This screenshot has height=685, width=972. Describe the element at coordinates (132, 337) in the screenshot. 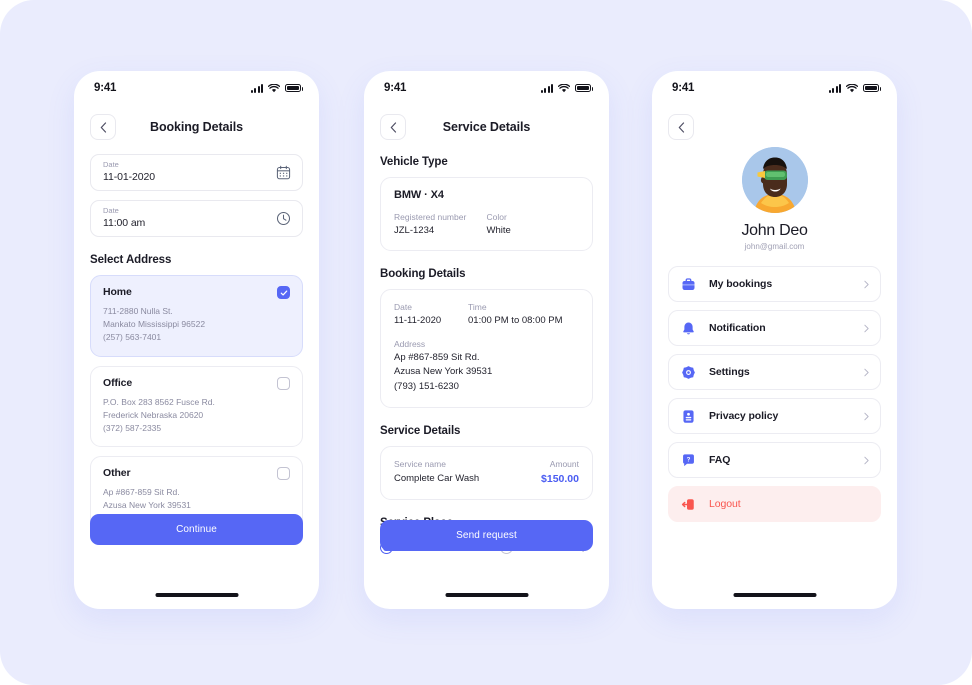

I see `address-line: (257) 563-7401` at that location.